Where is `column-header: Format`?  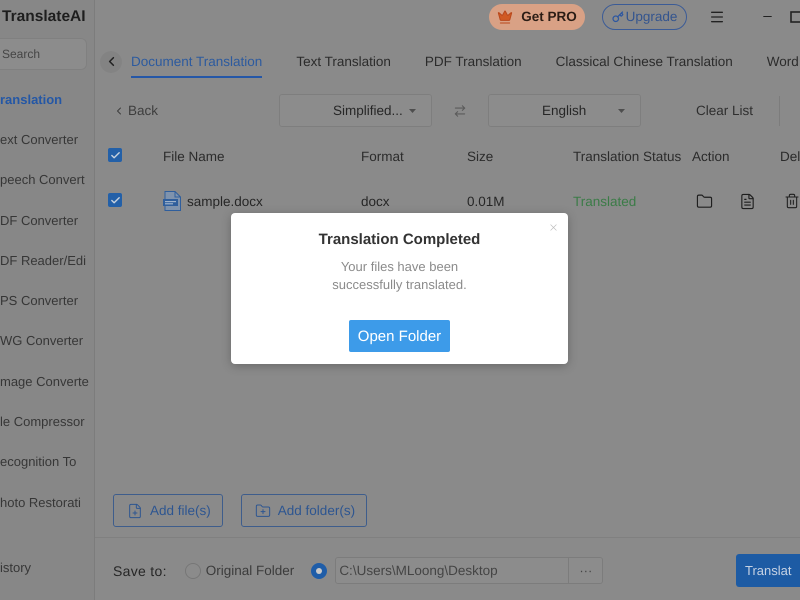 column-header: Format is located at coordinates (383, 156).